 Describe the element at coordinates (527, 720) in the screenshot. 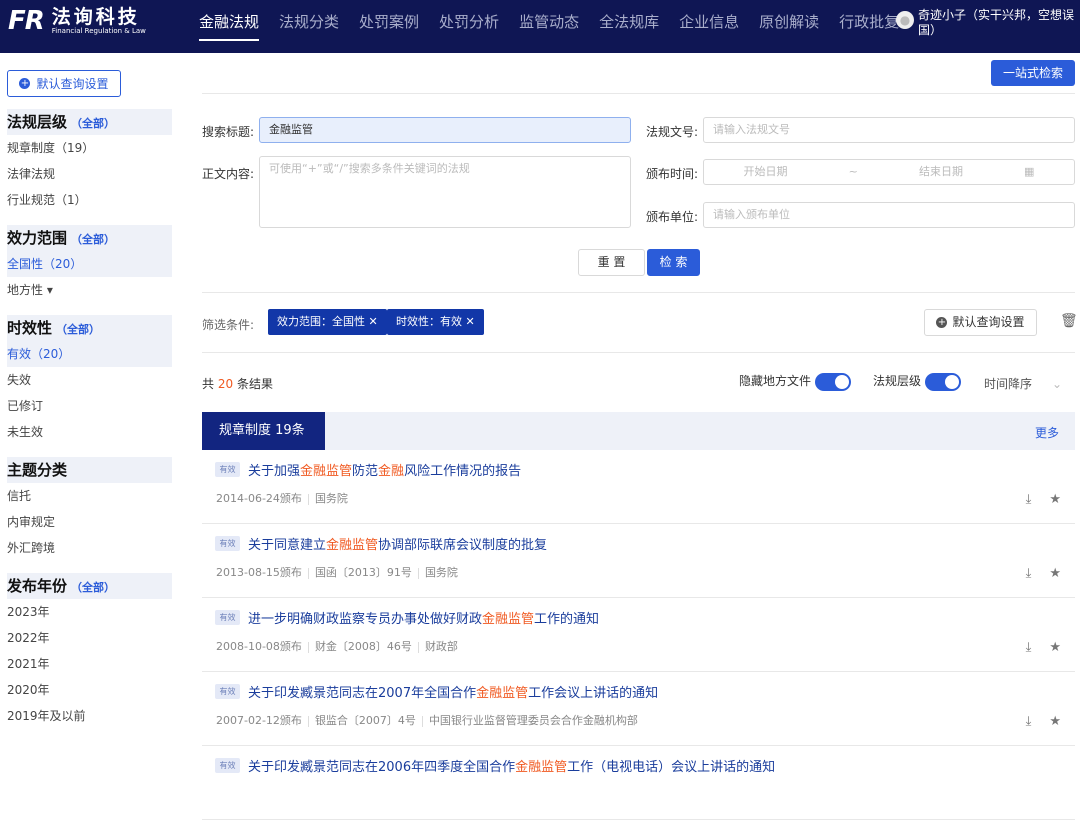

I see `meta-field: 中国银行业监督管理委员会合作金融机构部` at that location.